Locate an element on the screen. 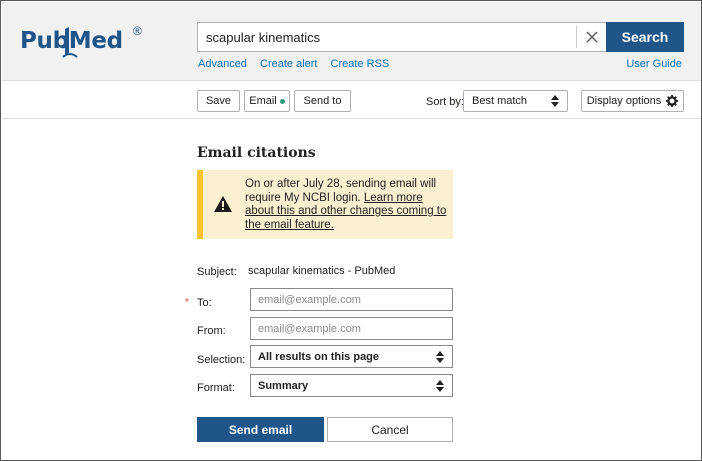 The image size is (702, 461). book-icon is located at coordinates (70, 42).